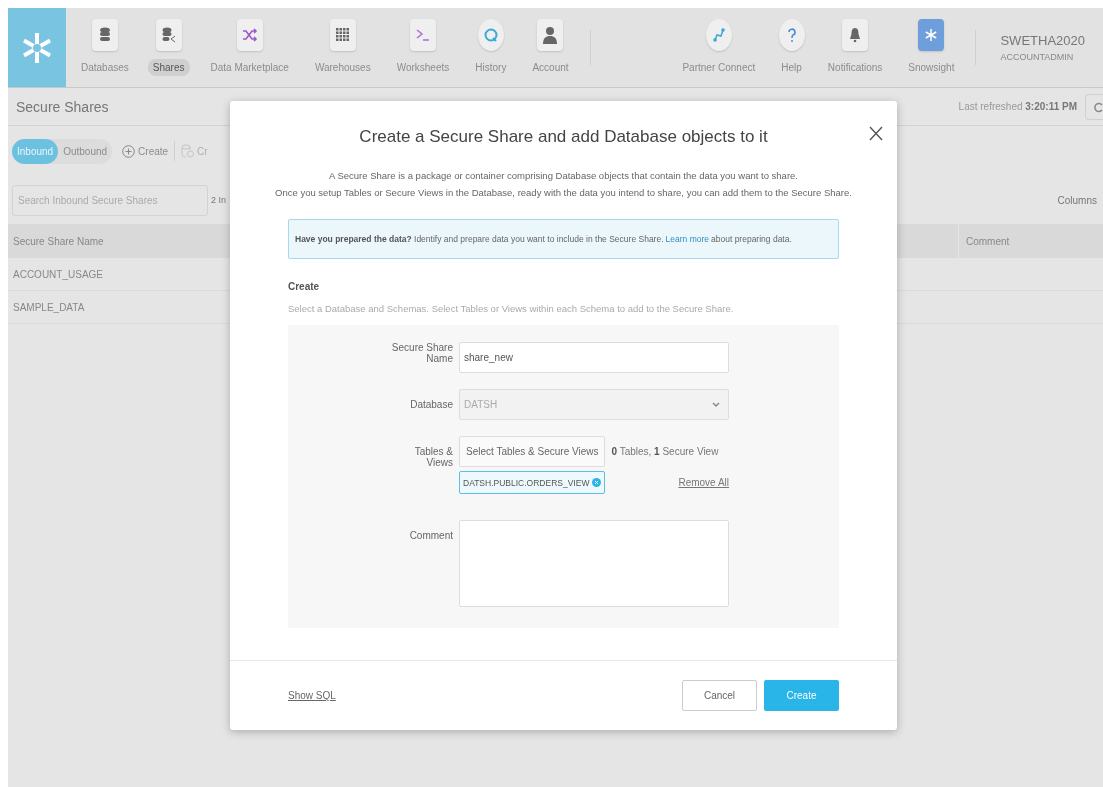 The height and width of the screenshot is (787, 1103). Describe the element at coordinates (931, 67) in the screenshot. I see `nav-label: Snowsight` at that location.